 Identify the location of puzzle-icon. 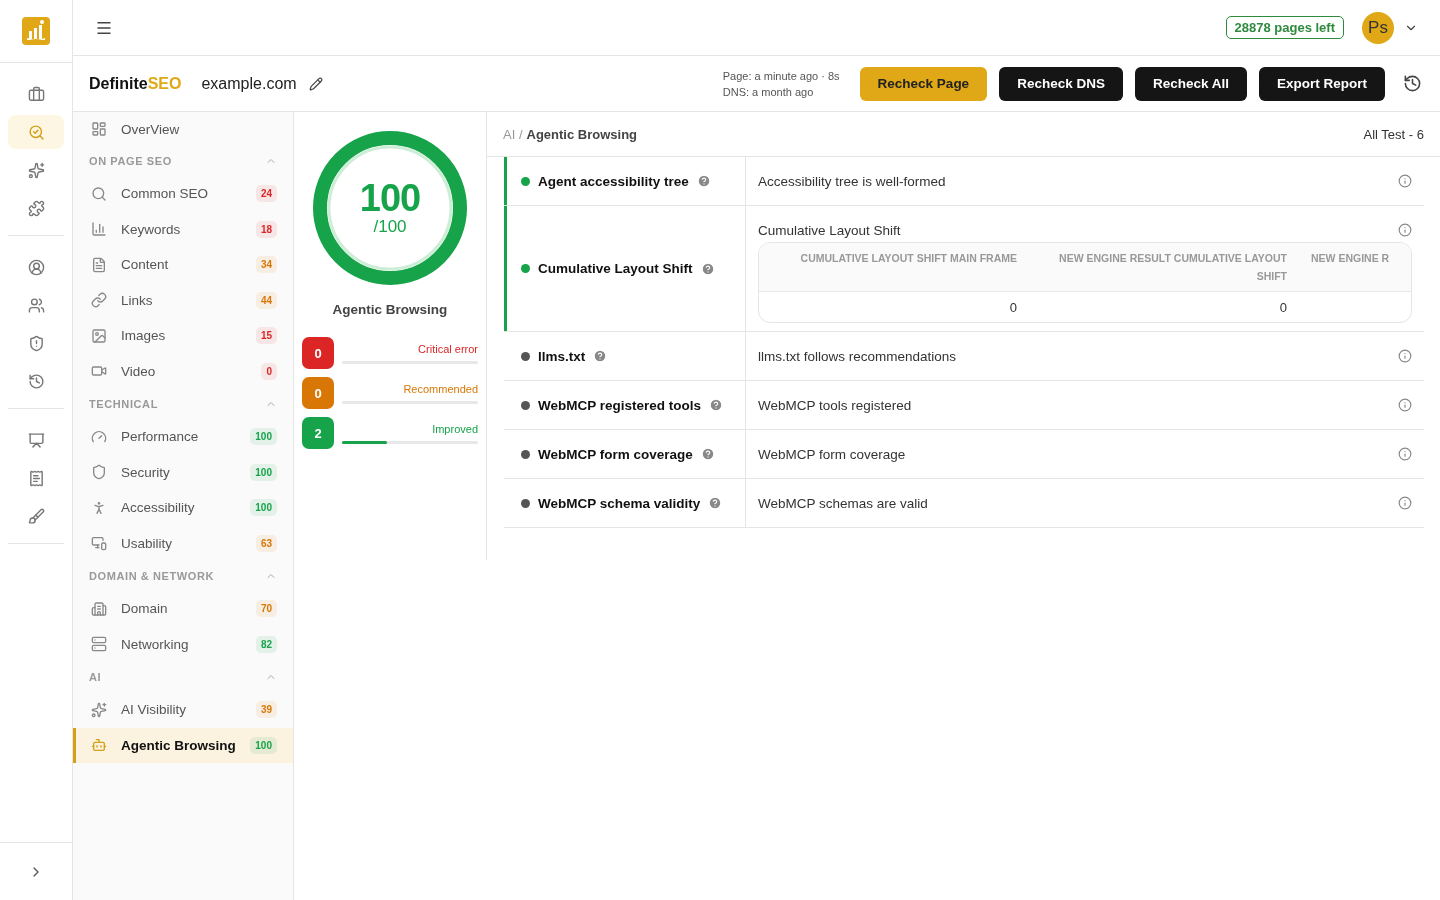
(36, 208).